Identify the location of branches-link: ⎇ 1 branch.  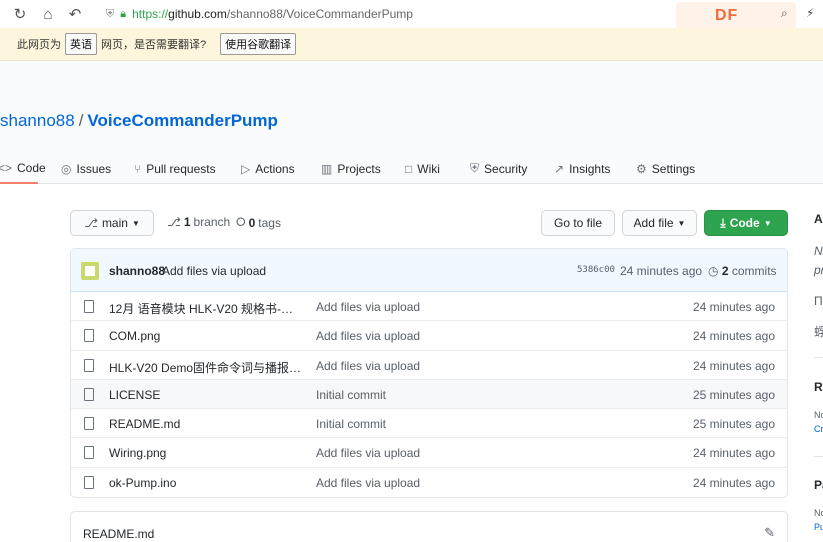
(198, 222).